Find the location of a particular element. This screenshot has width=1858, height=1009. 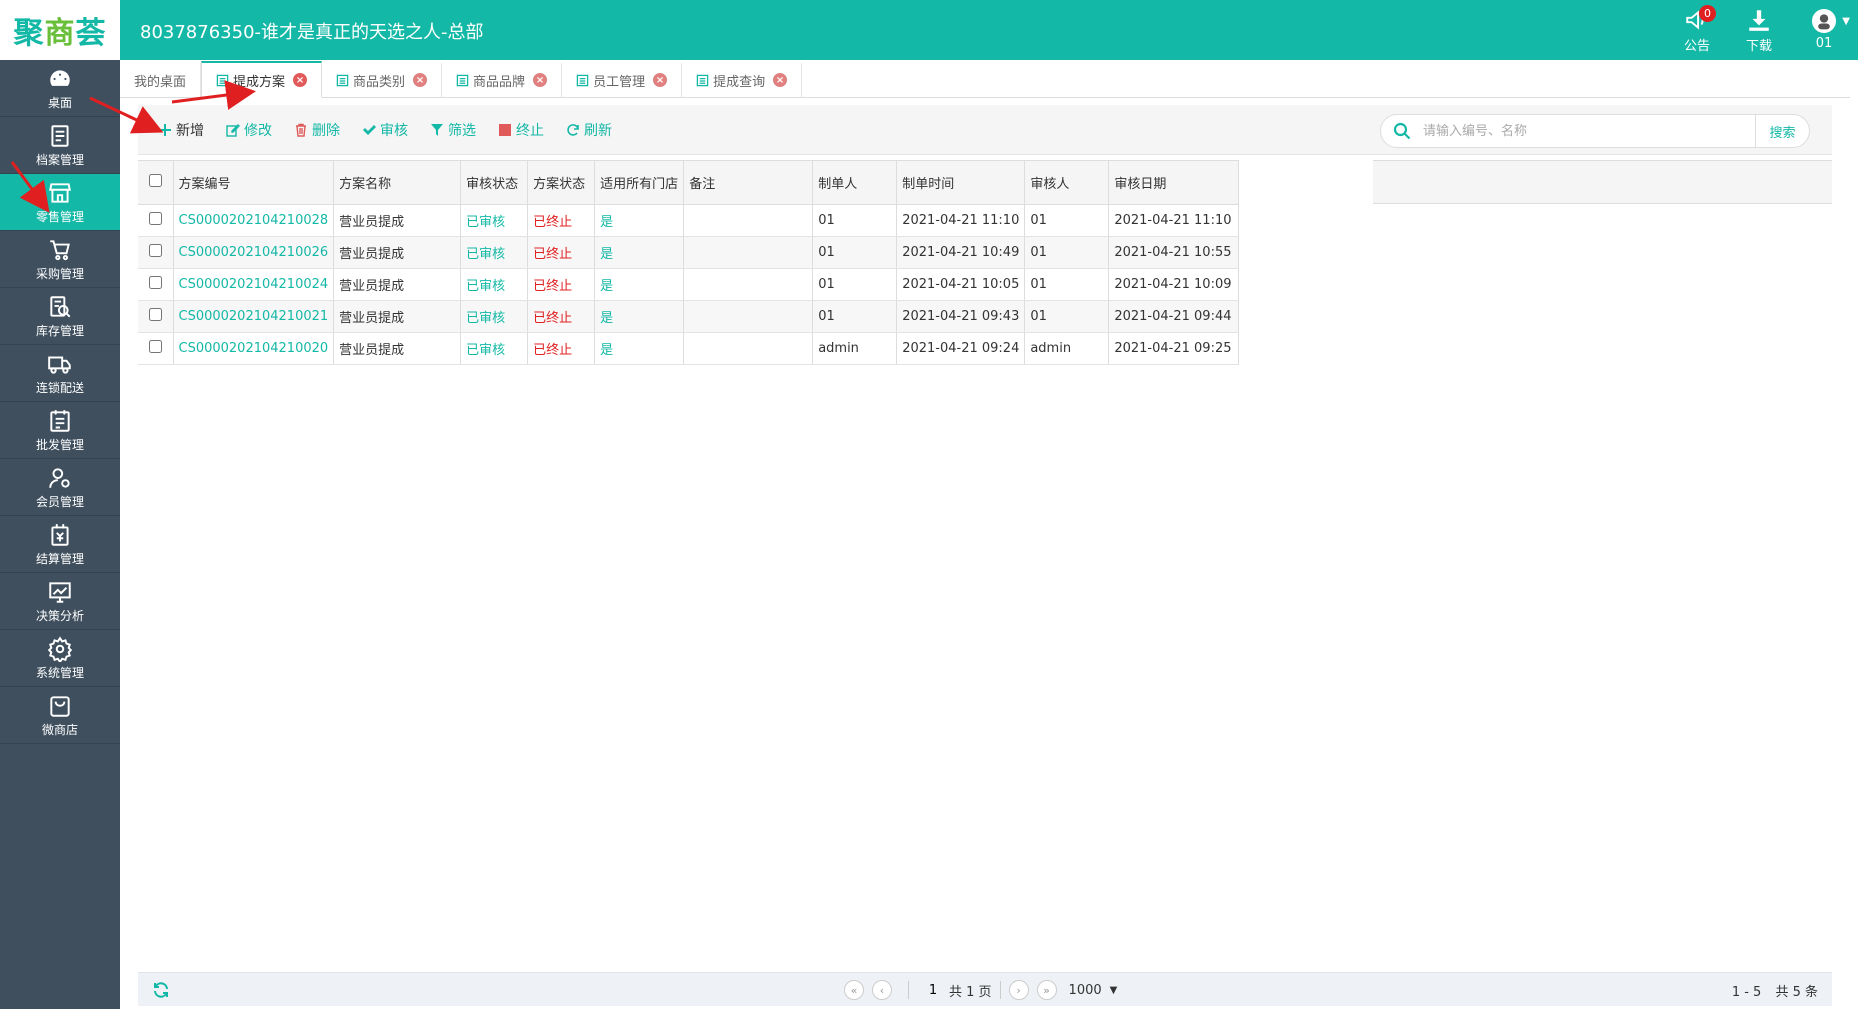

search-box: 搜索 is located at coordinates (1595, 131).